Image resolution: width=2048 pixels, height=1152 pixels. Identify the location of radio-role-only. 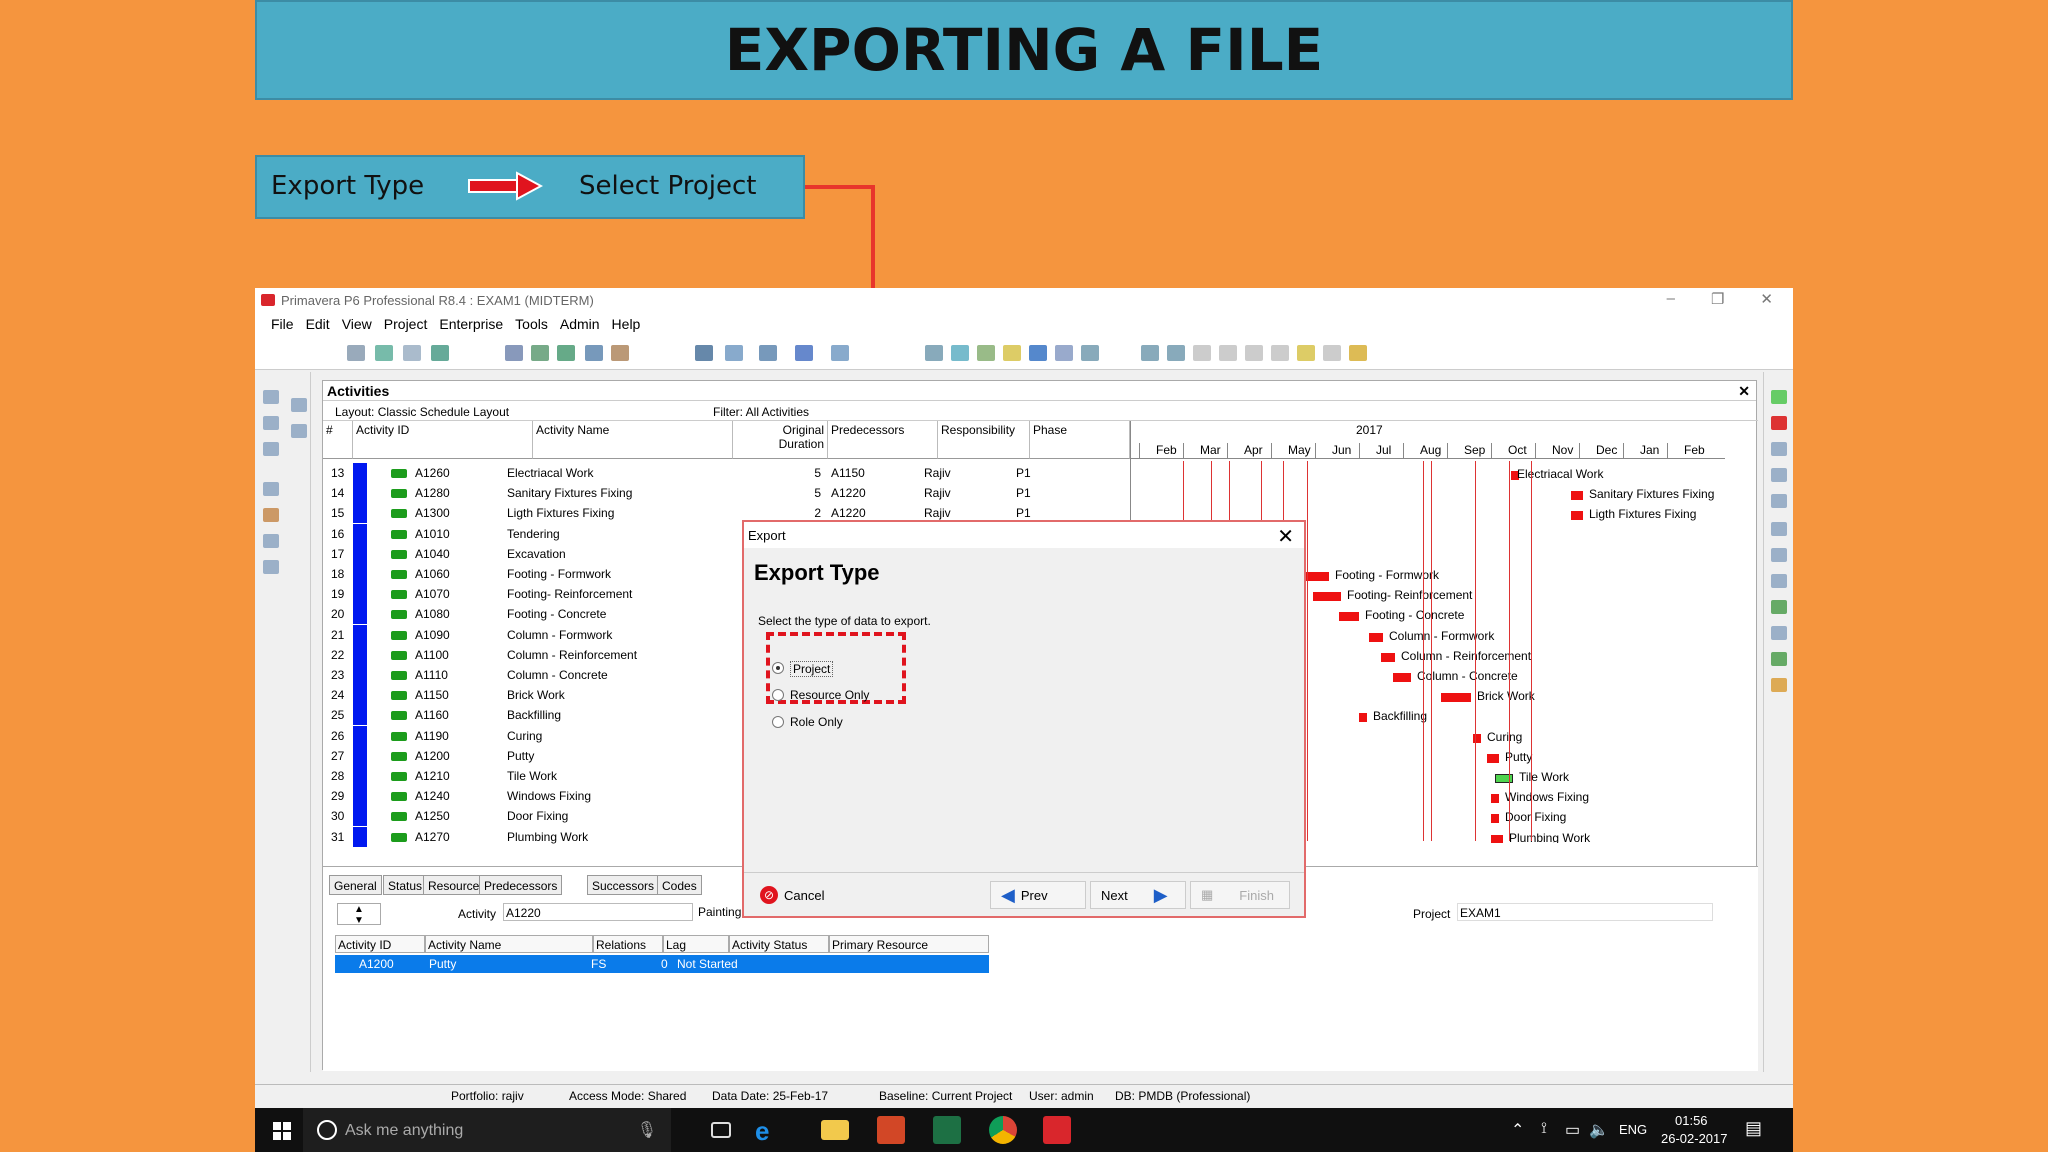
(778, 722).